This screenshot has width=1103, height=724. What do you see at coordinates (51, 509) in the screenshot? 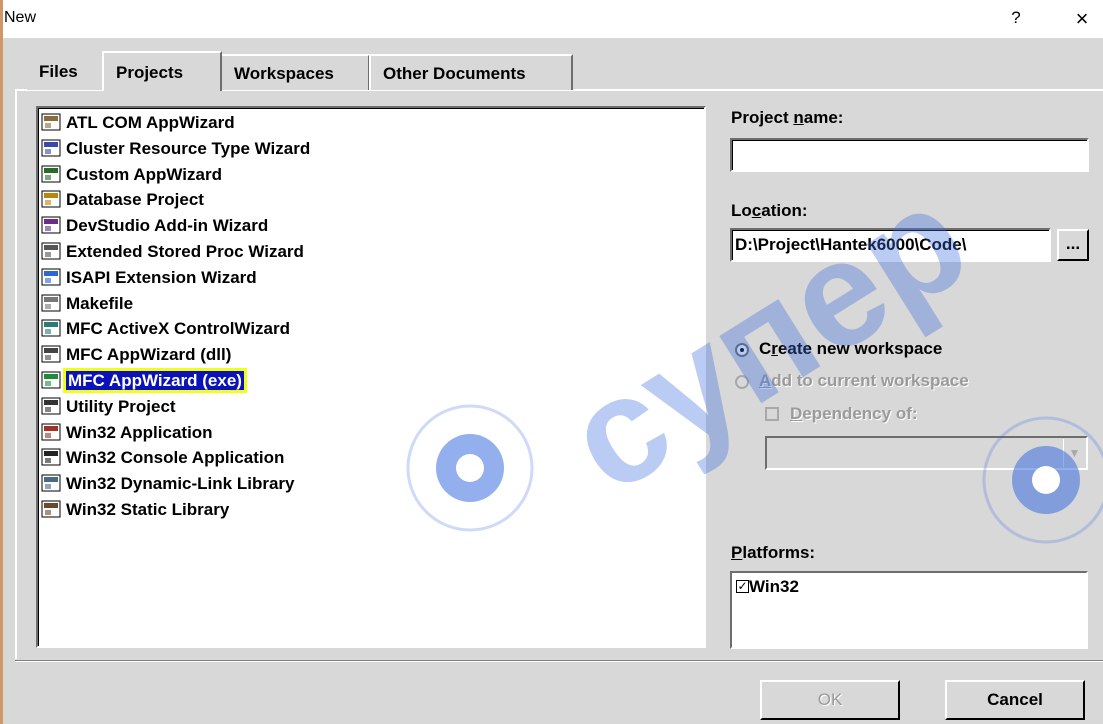
I see `static-lib-icon` at bounding box center [51, 509].